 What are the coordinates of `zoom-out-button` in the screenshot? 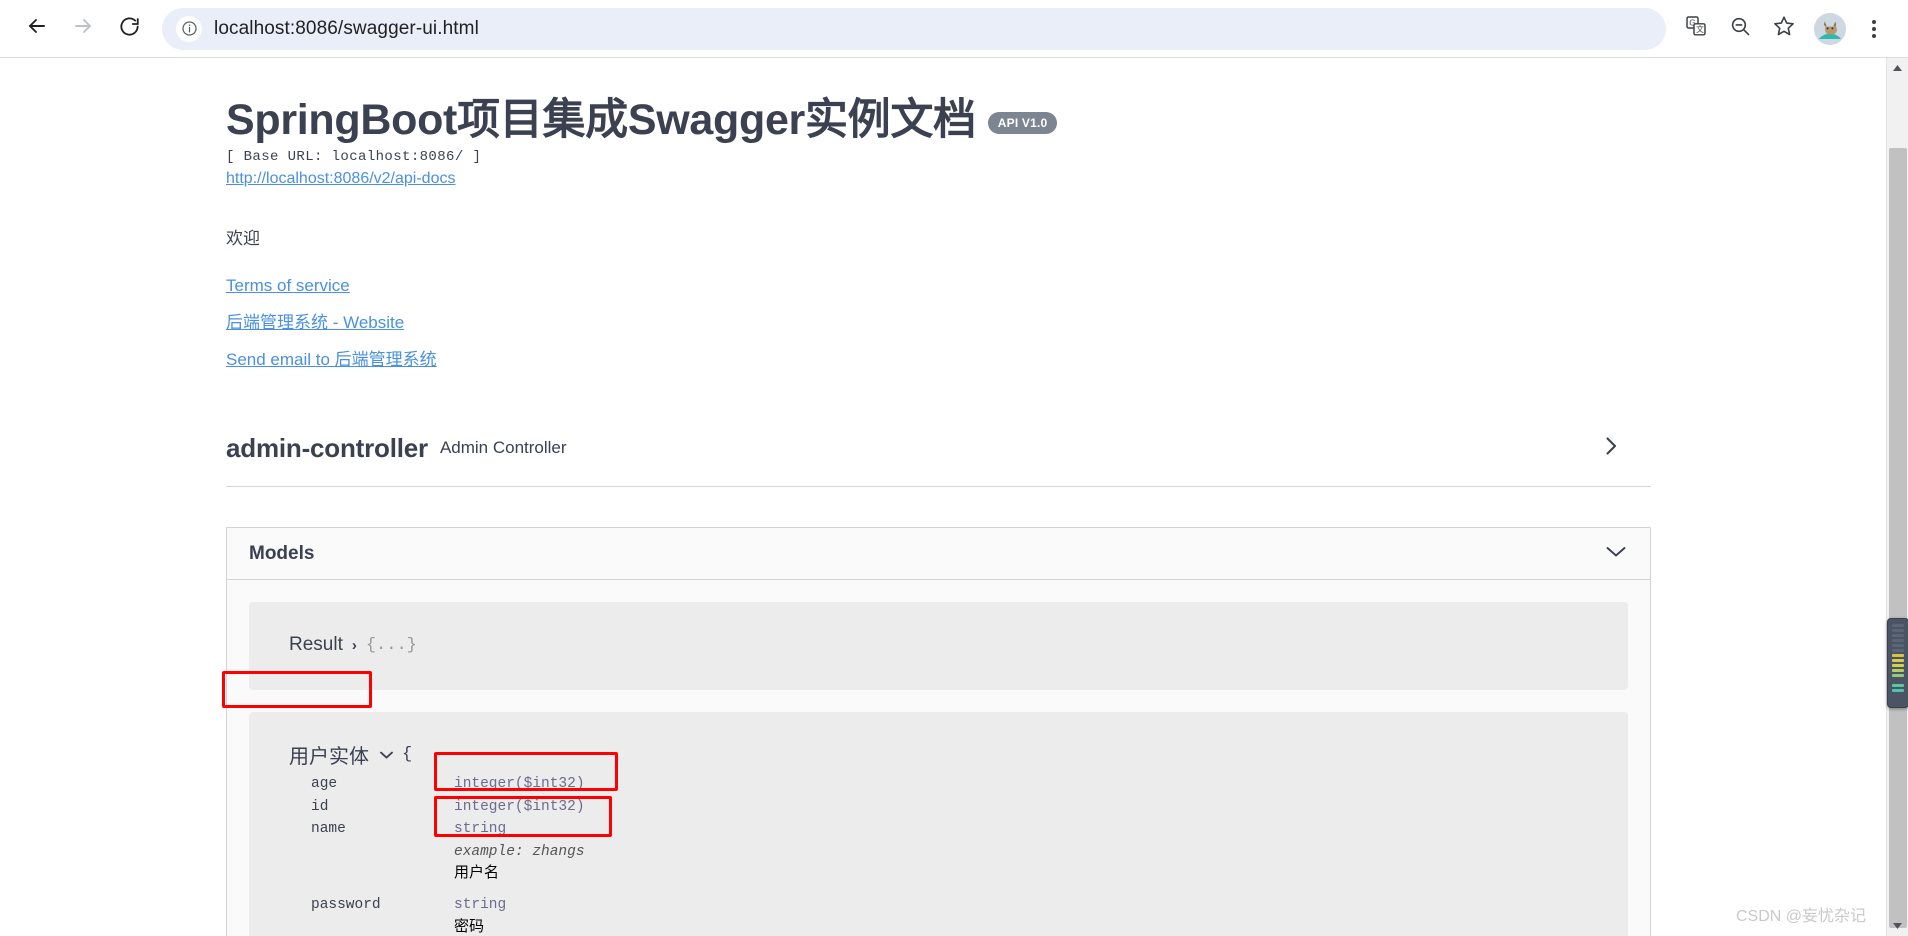 It's located at (1740, 29).